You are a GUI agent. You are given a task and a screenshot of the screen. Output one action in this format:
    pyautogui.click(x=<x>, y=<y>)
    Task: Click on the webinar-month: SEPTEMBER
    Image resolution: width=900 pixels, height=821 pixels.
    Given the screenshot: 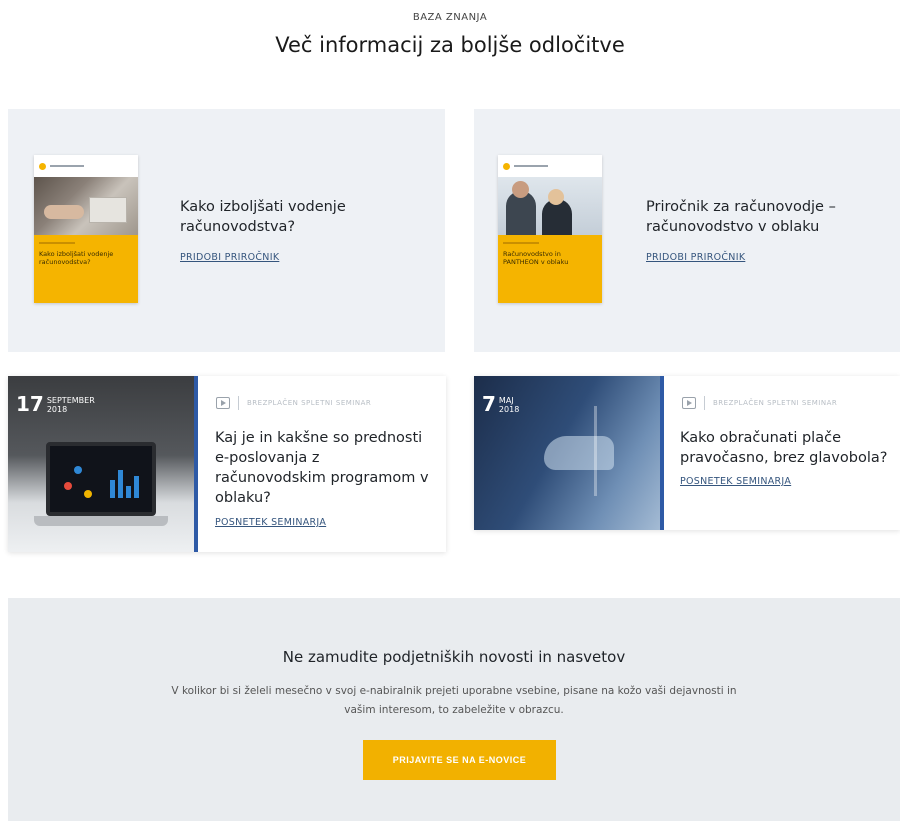 What is the action you would take?
    pyautogui.click(x=70, y=400)
    